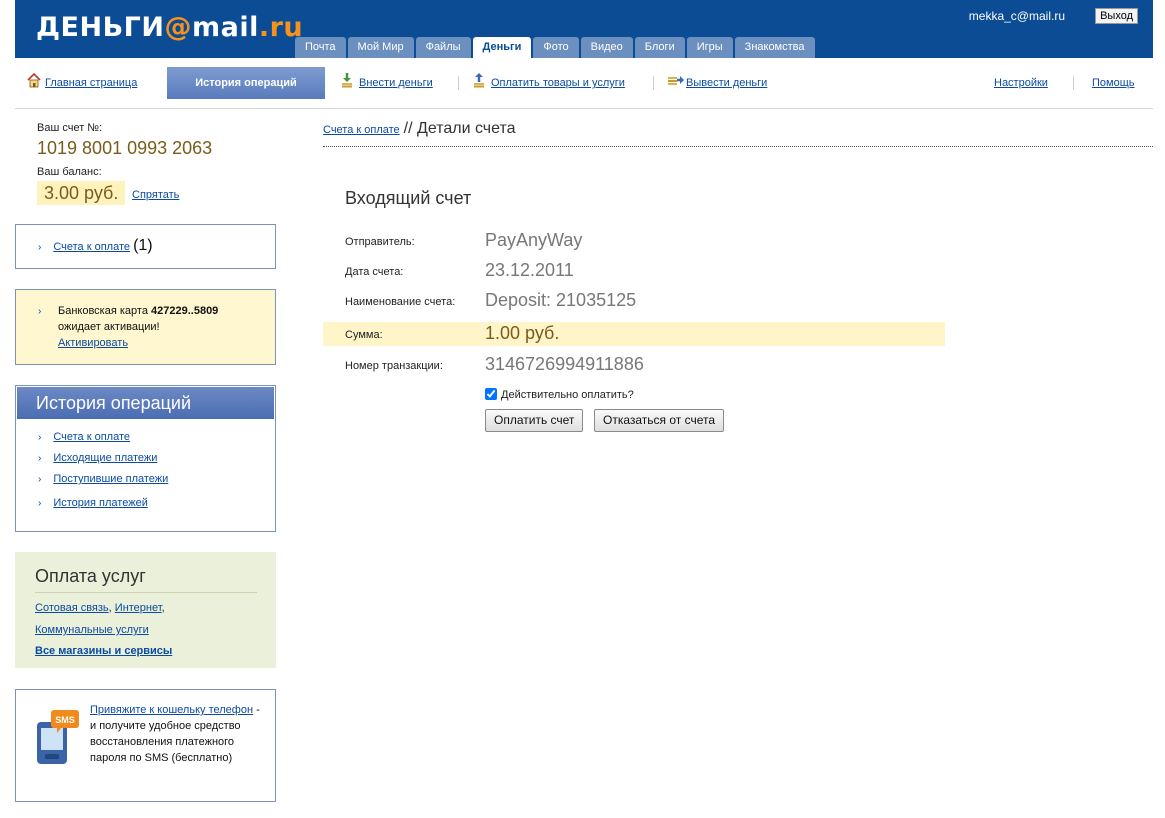 The height and width of the screenshot is (818, 1165). I want to click on history-item: › История платежей, so click(103, 507).